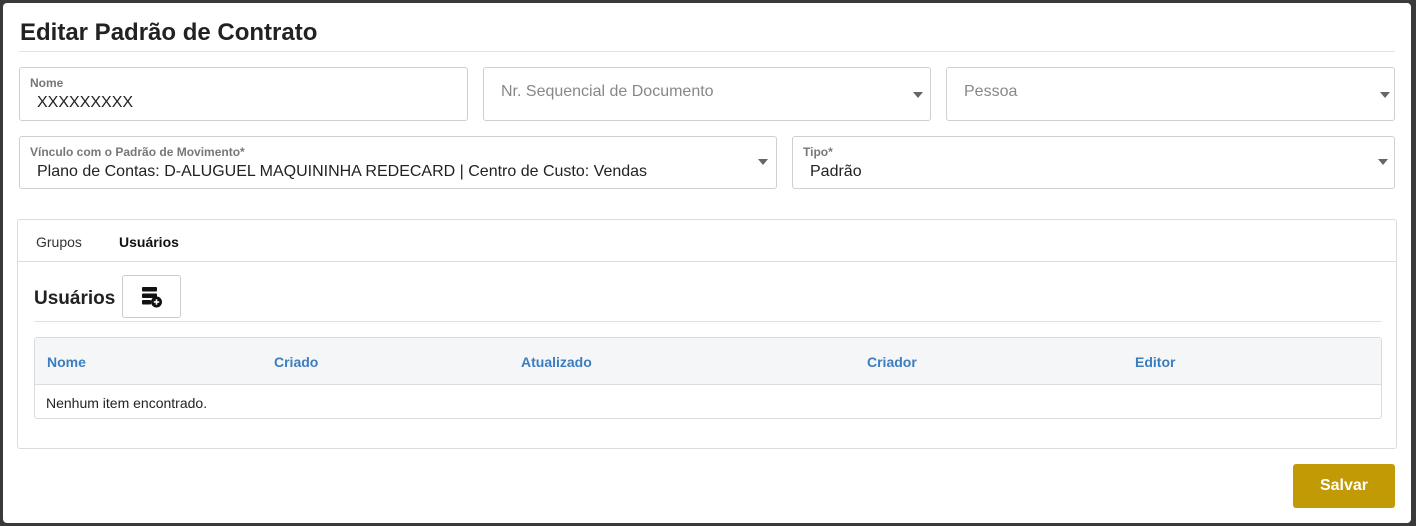 The image size is (1416, 526). What do you see at coordinates (296, 362) in the screenshot?
I see `column-header-criado: Criado` at bounding box center [296, 362].